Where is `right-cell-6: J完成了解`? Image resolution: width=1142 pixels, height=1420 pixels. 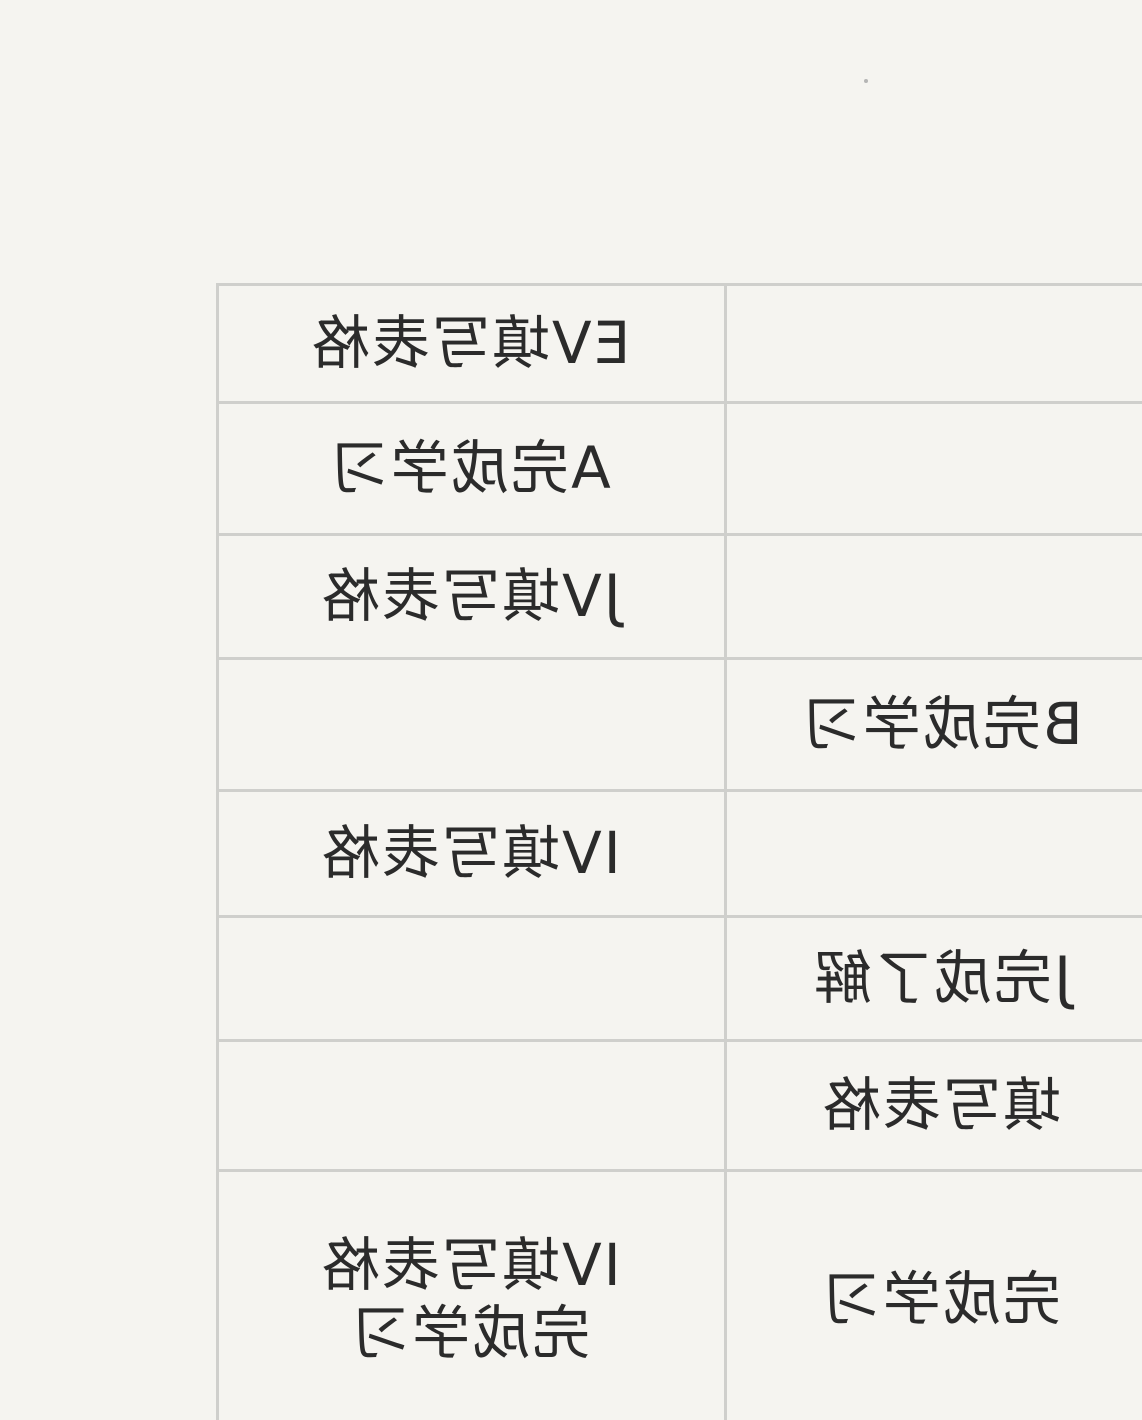
right-cell-6: J完成了解 is located at coordinates (934, 978).